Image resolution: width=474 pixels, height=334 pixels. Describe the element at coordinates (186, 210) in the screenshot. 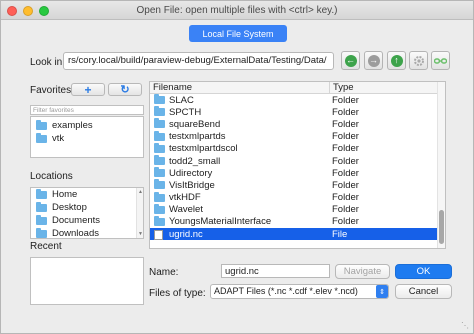

I see `file-name: Wavelet` at that location.